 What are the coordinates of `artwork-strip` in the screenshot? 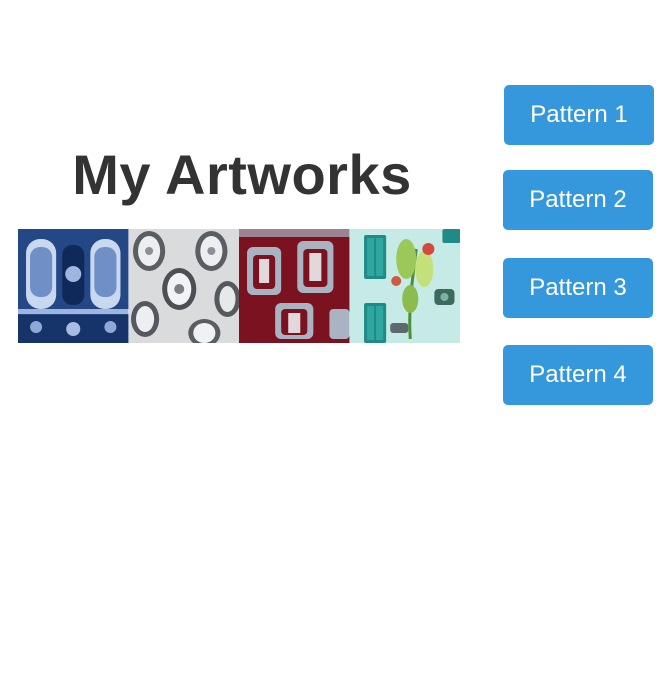 It's located at (239, 286).